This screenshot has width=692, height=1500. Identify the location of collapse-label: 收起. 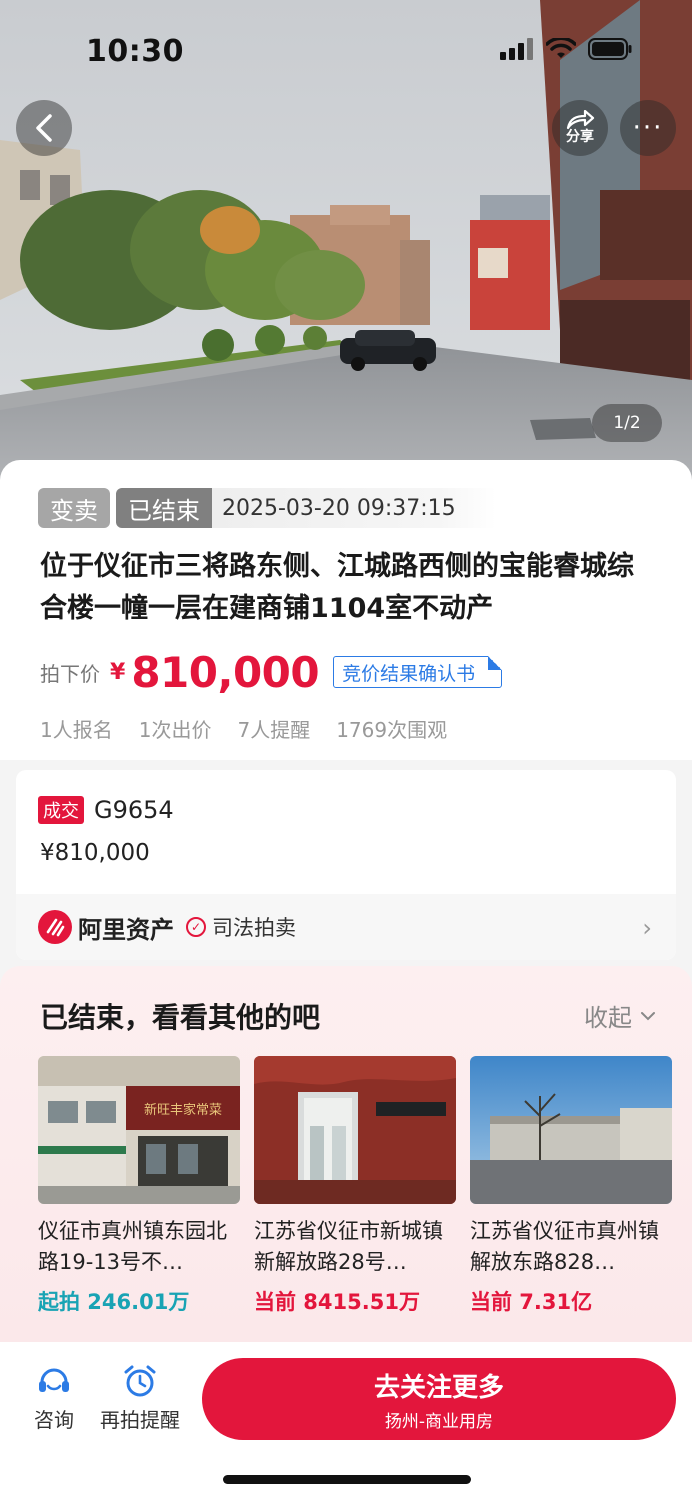
(608, 1018).